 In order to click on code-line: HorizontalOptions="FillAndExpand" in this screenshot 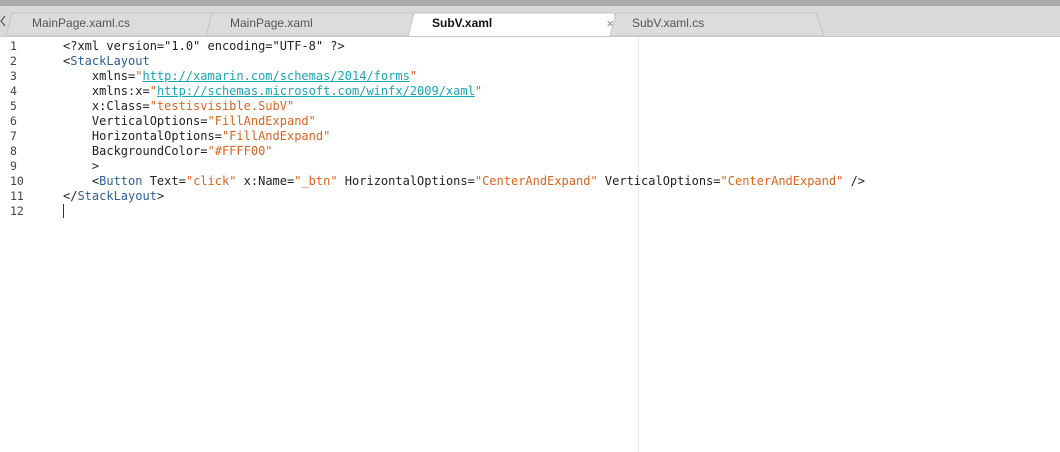, I will do `click(464, 136)`.